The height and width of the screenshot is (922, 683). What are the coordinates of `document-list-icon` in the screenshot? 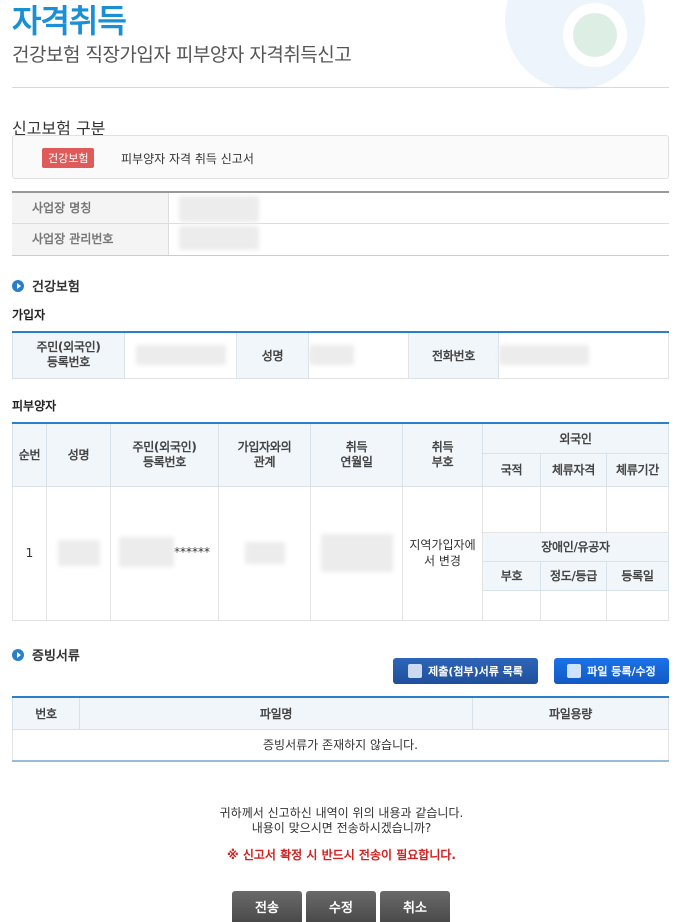 It's located at (415, 671).